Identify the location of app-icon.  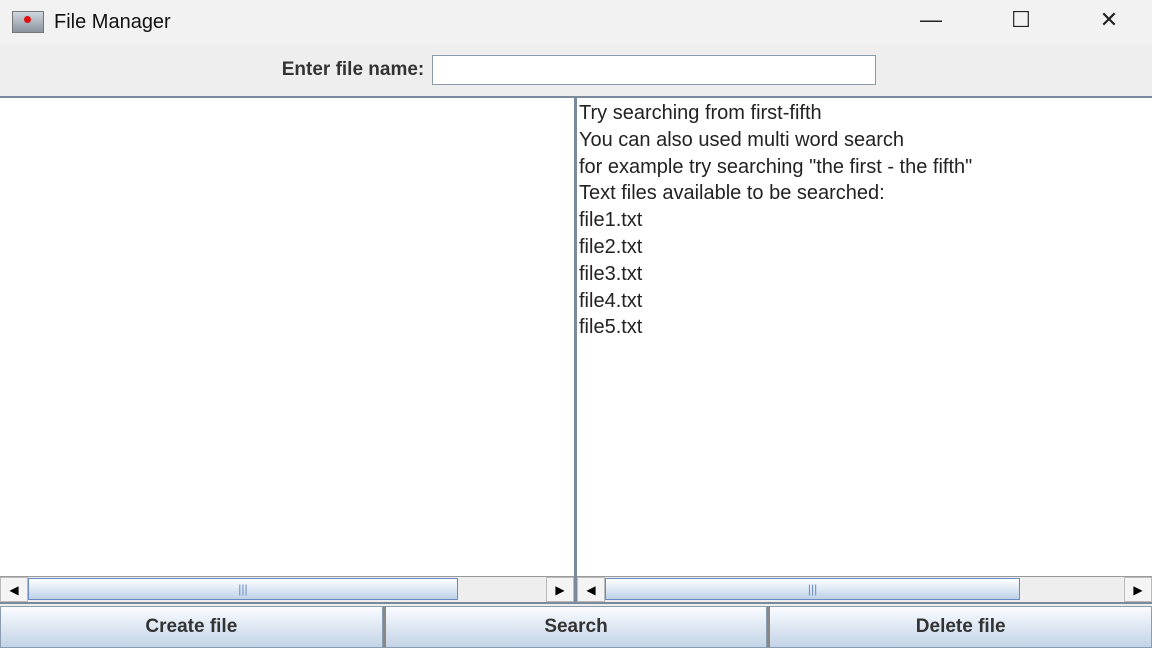
(28, 22).